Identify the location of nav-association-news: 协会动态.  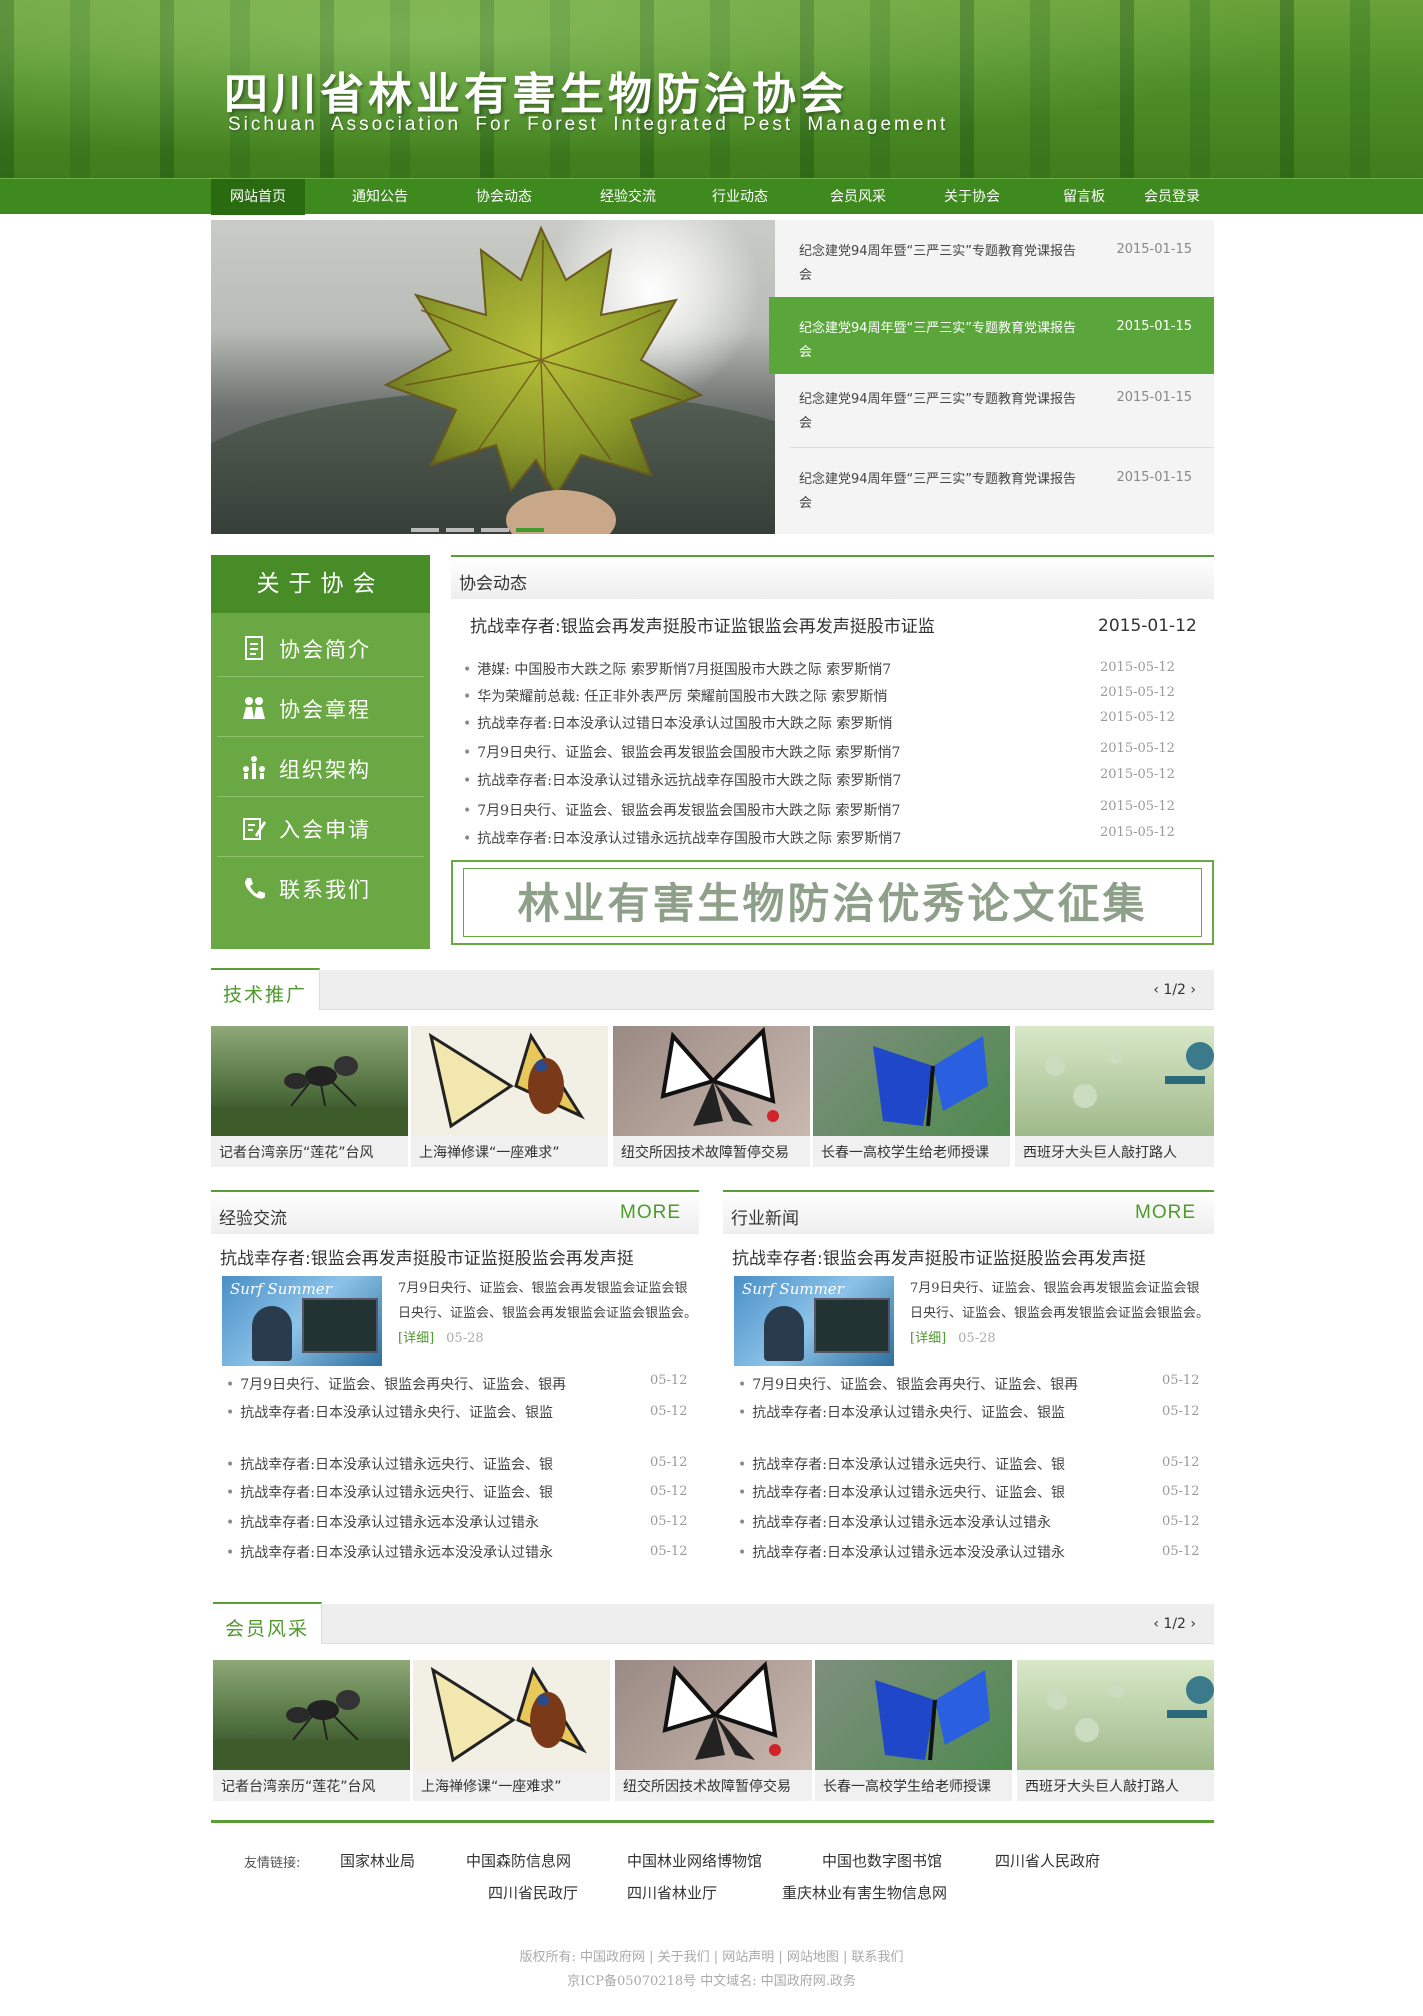
(504, 197).